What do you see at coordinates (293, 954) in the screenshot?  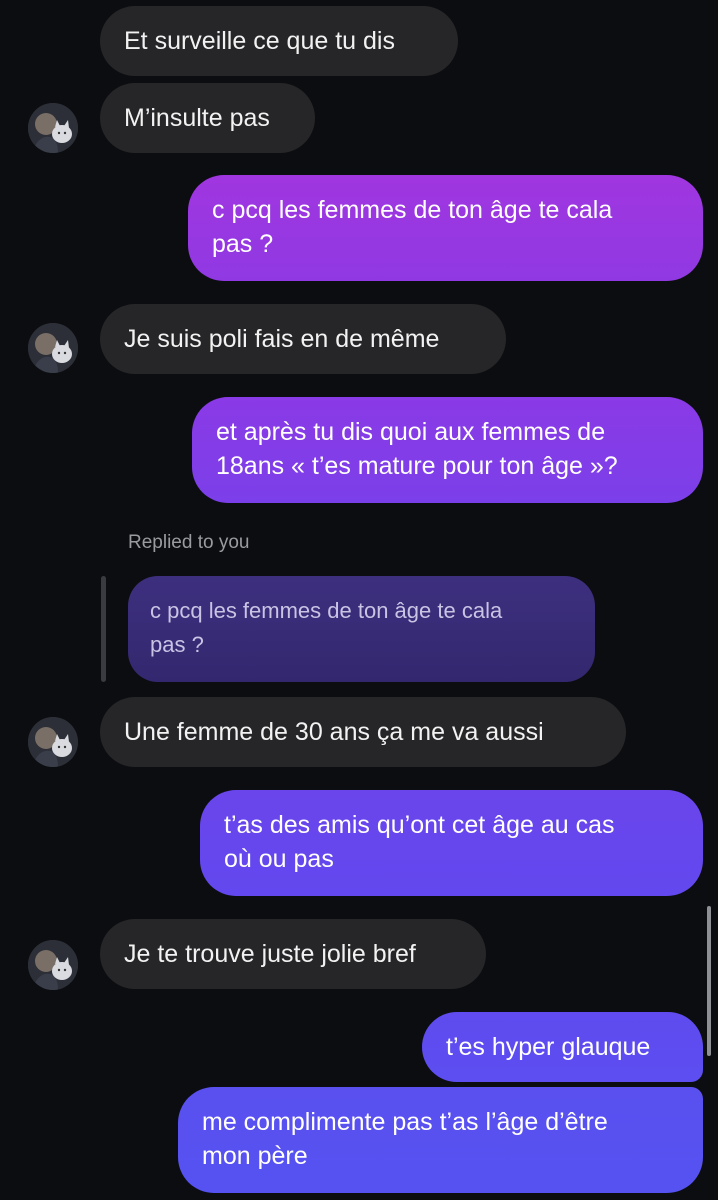 I see `message-bubble-incoming: Je te trouve juste jolie bref` at bounding box center [293, 954].